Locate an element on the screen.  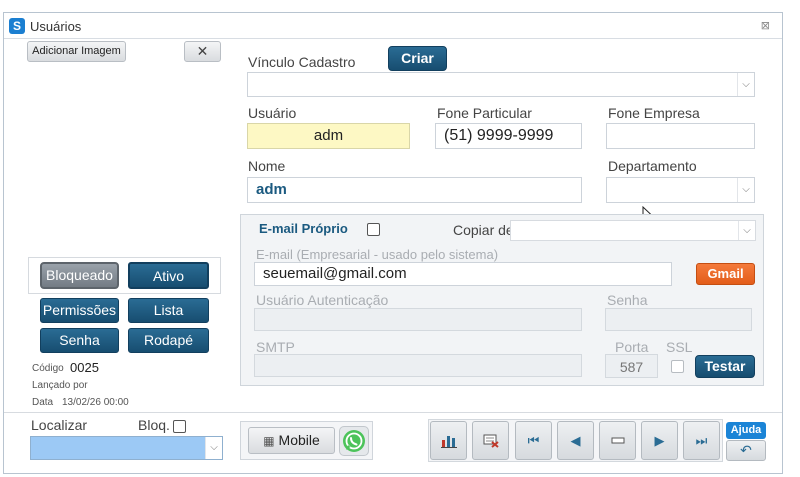
smtp-input is located at coordinates (418, 365).